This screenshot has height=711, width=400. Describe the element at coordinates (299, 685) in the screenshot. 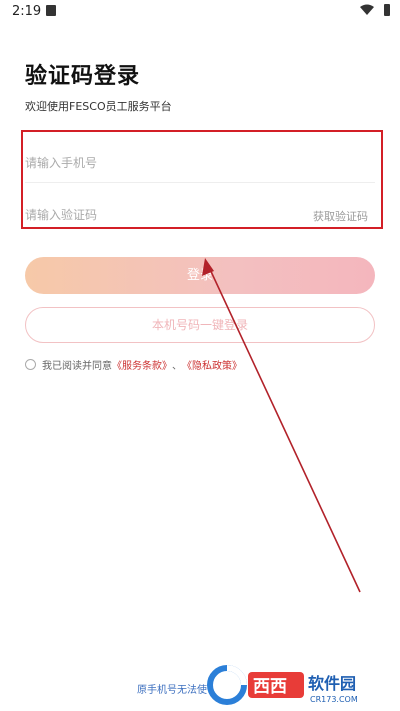

I see `watermark-logo: 西西 软件园 CR173.COM` at that location.